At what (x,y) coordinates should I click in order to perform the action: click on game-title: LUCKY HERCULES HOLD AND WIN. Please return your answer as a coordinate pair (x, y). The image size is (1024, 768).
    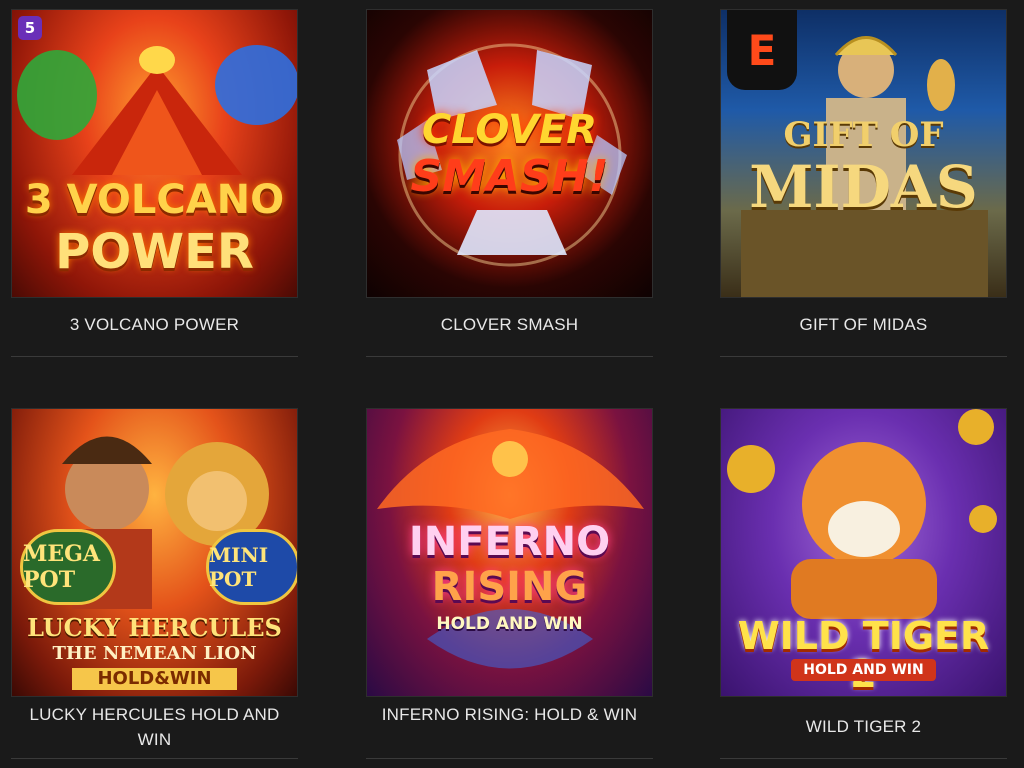
    Looking at the image, I should click on (154, 727).